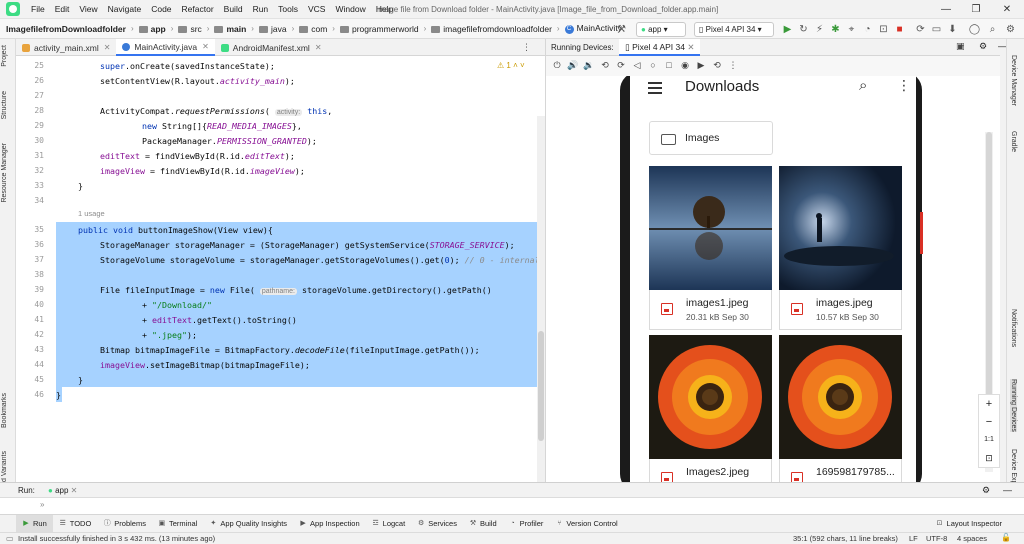  I want to click on attach-debugger-icon: ⌖, so click(851, 29).